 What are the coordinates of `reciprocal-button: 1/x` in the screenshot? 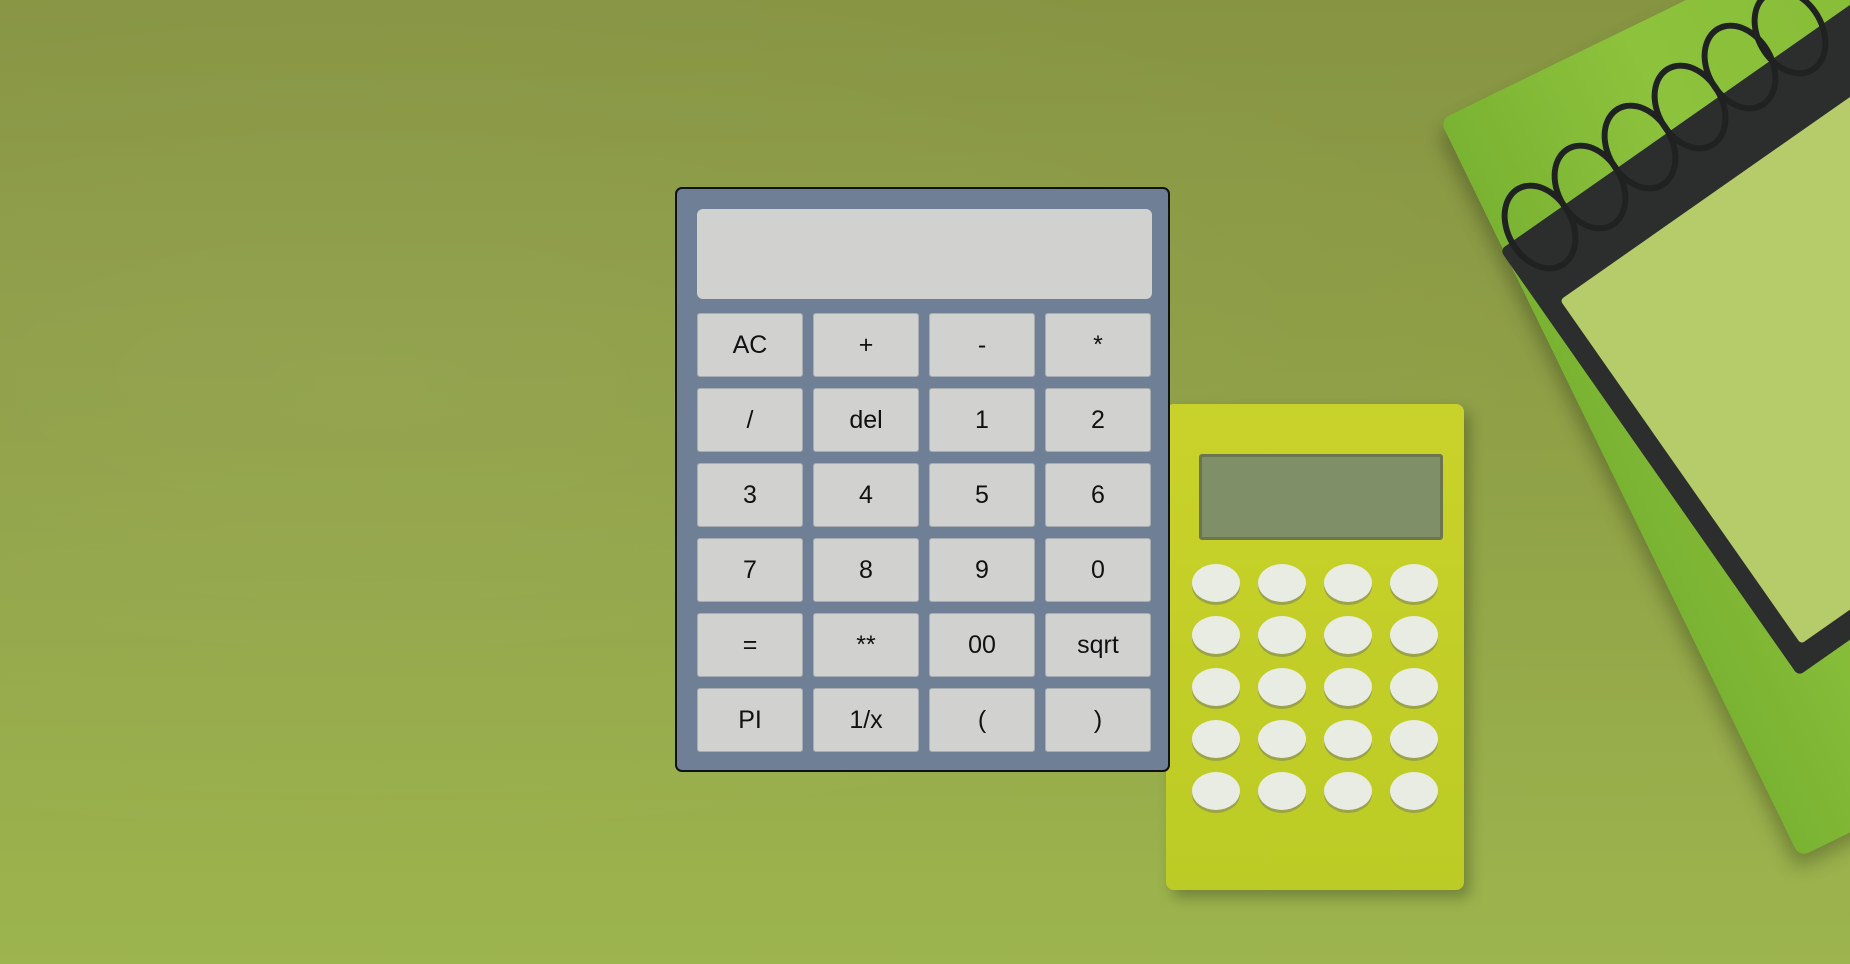 It's located at (866, 720).